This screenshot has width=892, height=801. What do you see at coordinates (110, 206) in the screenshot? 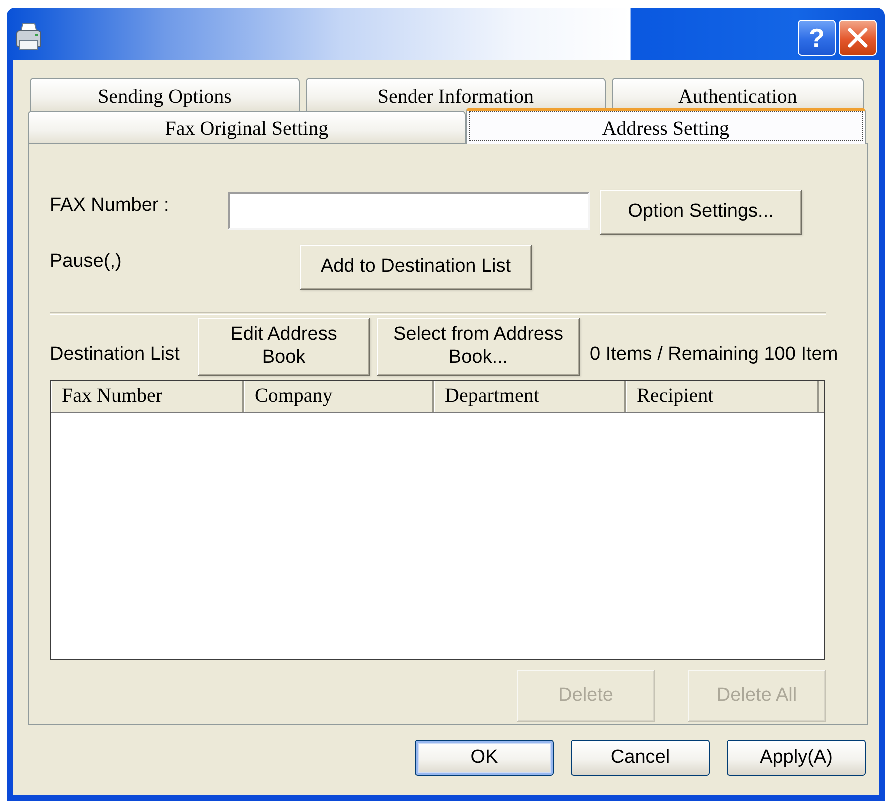
I see `fax-number-label: FAX Number :` at bounding box center [110, 206].